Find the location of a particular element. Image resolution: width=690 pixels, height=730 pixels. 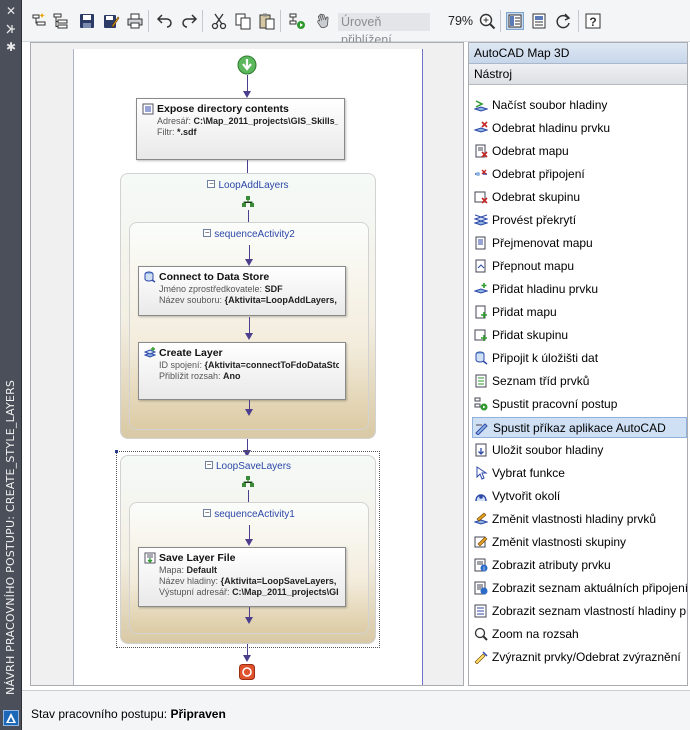

palette-item: Přepnout mapu is located at coordinates (579, 266).